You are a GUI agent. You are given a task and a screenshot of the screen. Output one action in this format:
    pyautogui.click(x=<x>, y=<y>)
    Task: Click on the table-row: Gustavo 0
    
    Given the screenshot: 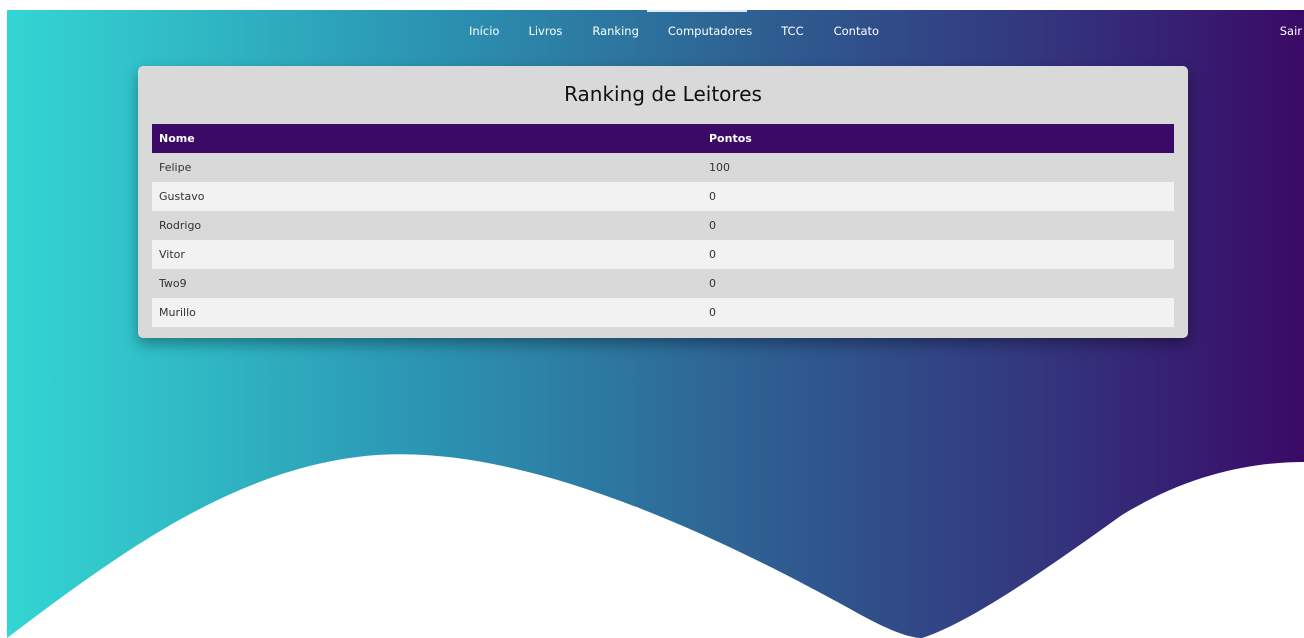 What is the action you would take?
    pyautogui.click(x=663, y=196)
    